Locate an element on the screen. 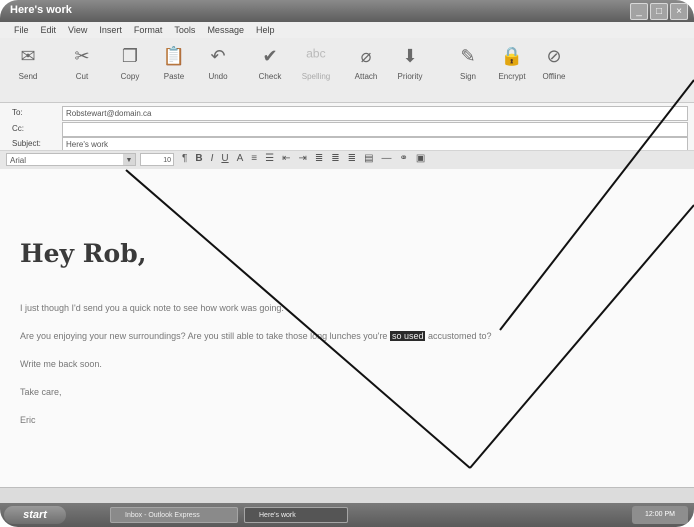  cut-button: ✂ Cut is located at coordinates (82, 62).